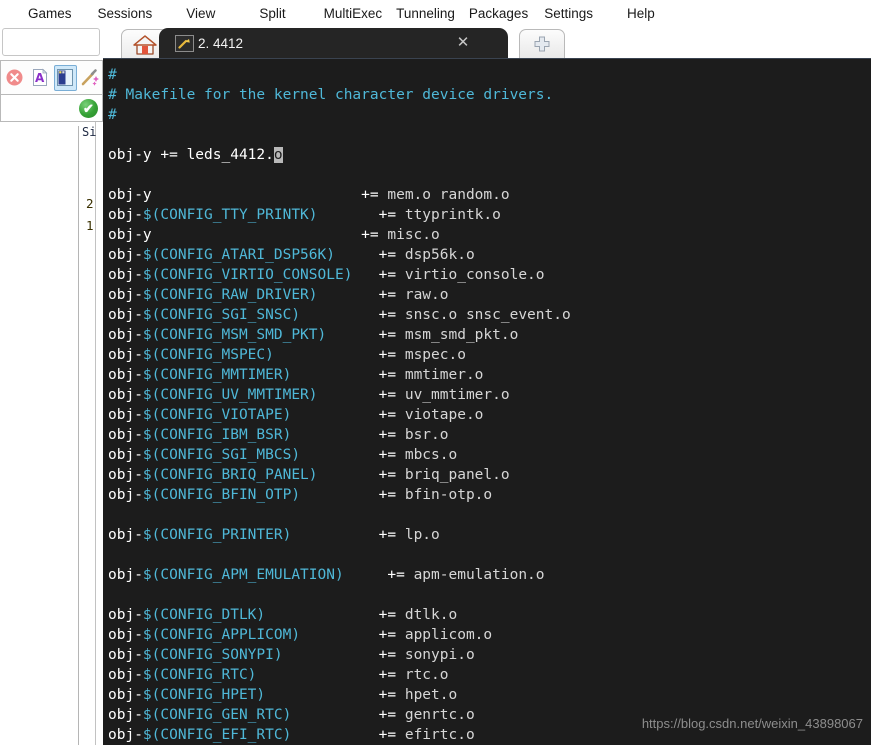 This screenshot has width=871, height=745. I want to click on menu-item-tunneling: Tunneling, so click(425, 13).